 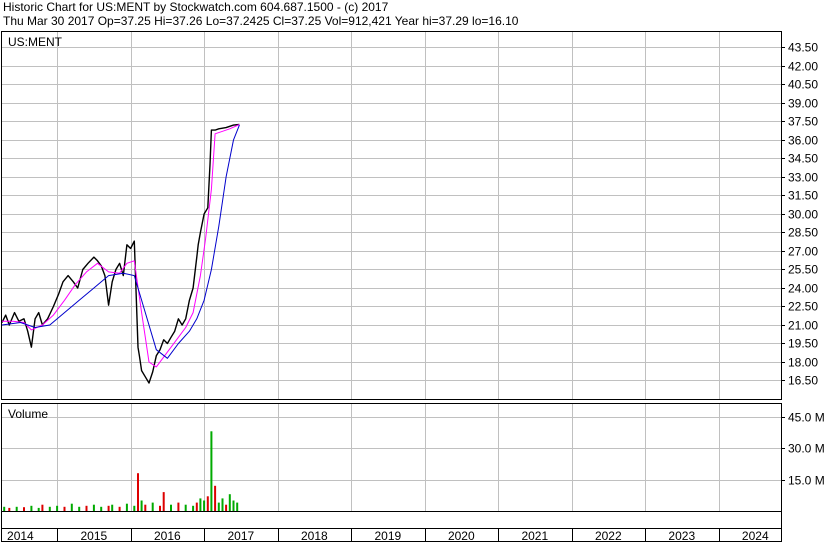 I want to click on price-tick-label: 37.50, so click(x=803, y=122).